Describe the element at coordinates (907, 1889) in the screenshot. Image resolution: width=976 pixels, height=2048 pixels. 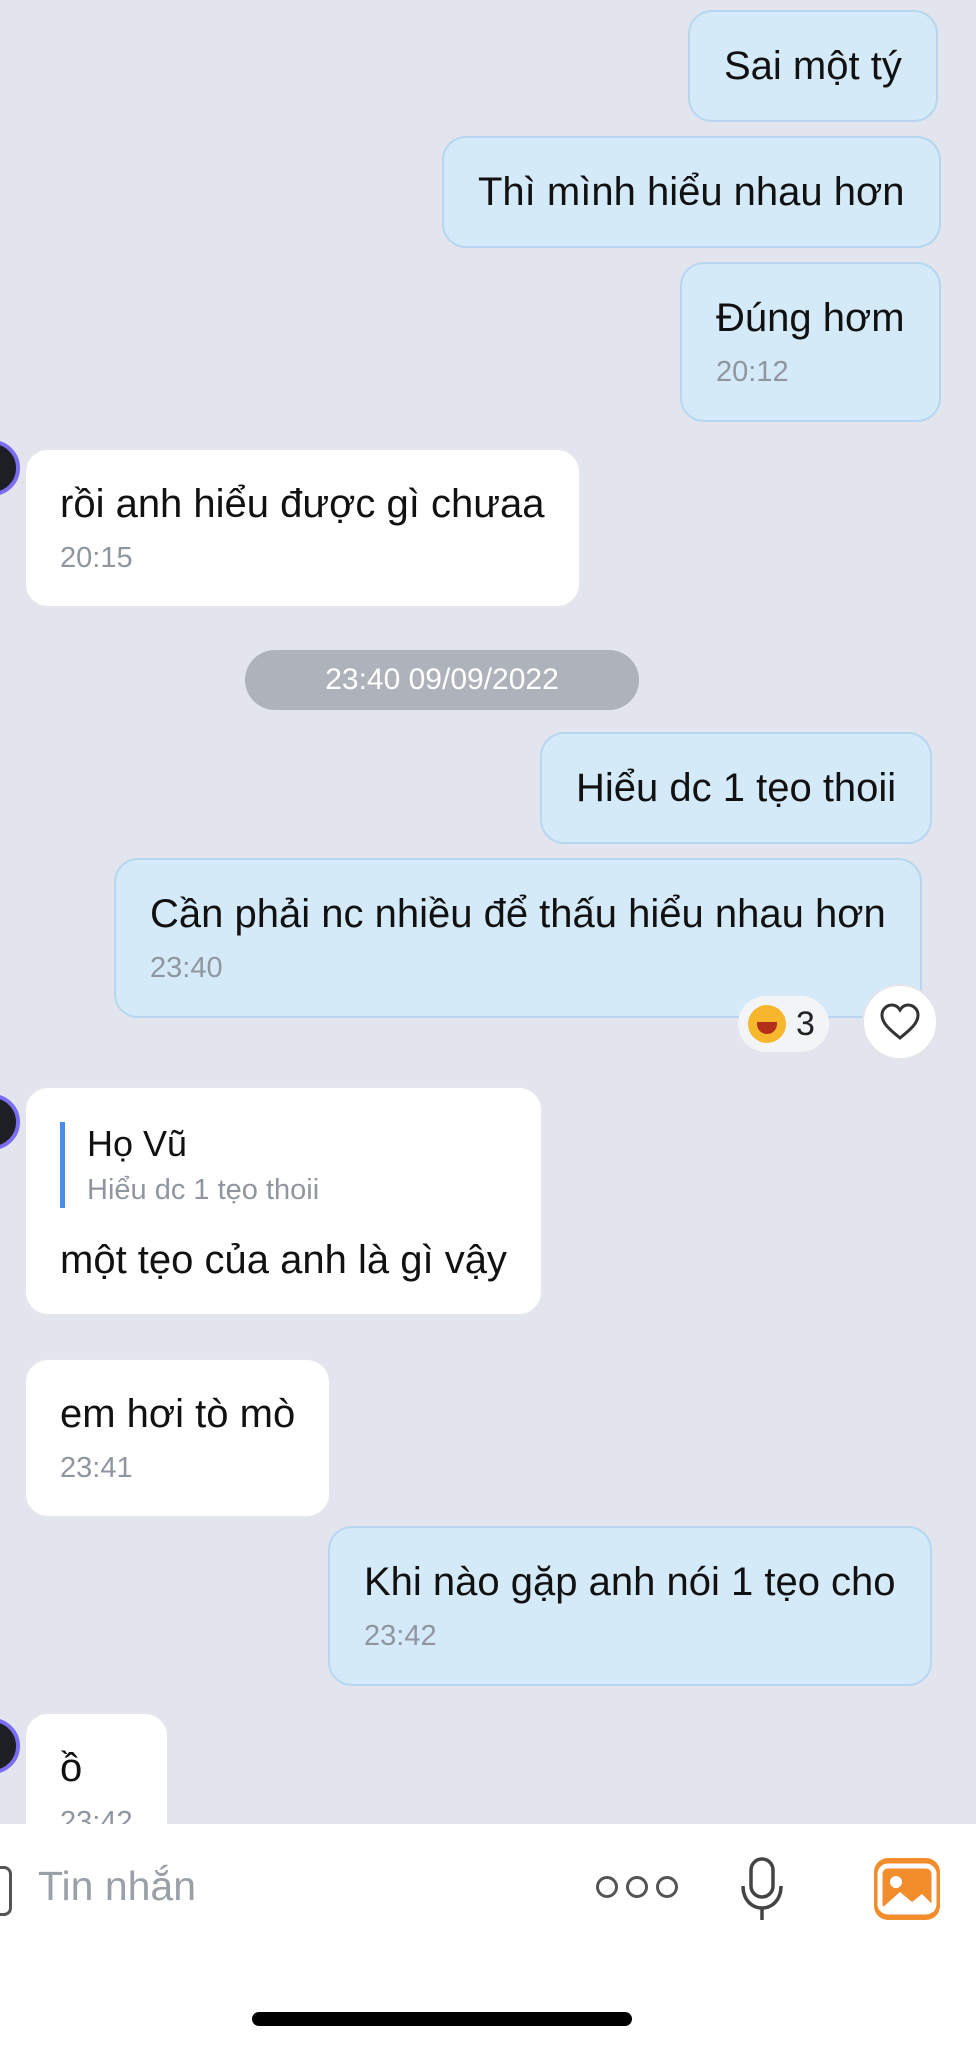
I see `gallery-icon` at that location.